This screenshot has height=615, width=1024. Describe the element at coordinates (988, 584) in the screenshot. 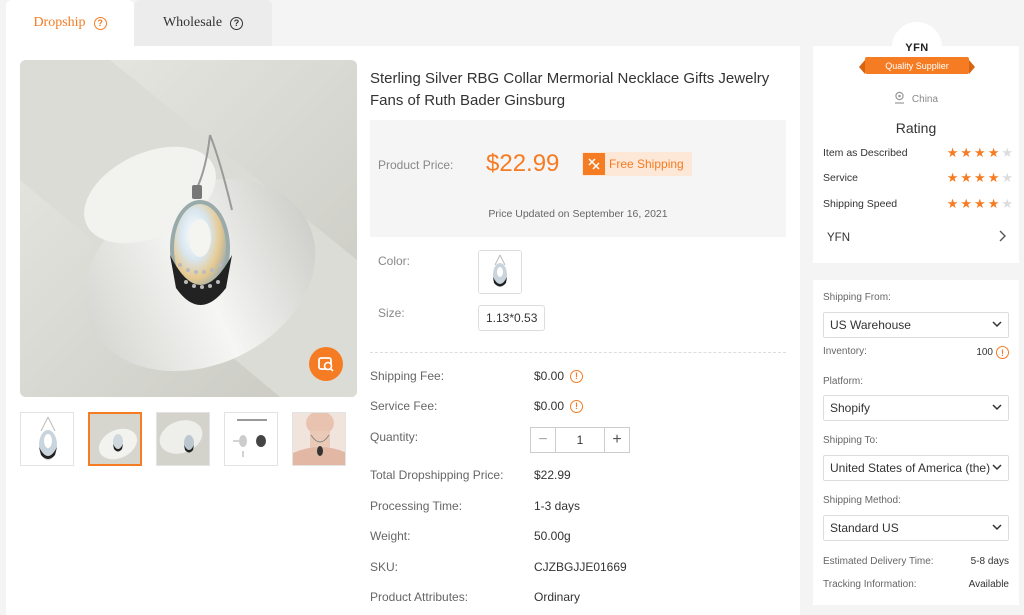

I see `tracking-value: Available` at that location.